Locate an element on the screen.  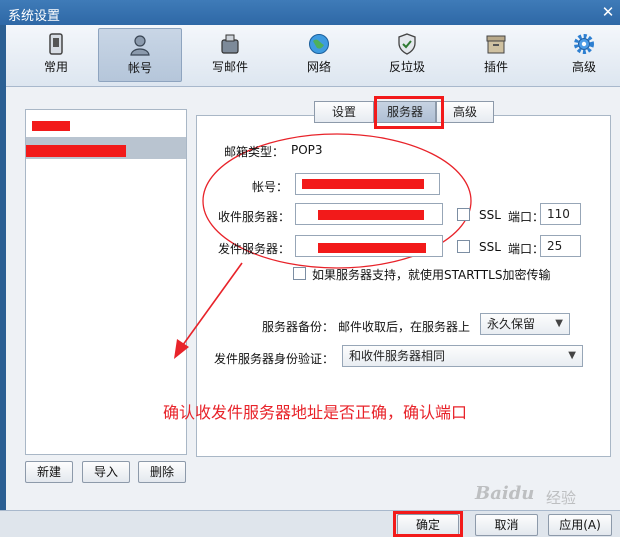
globe-icon is located at coordinates (319, 44).